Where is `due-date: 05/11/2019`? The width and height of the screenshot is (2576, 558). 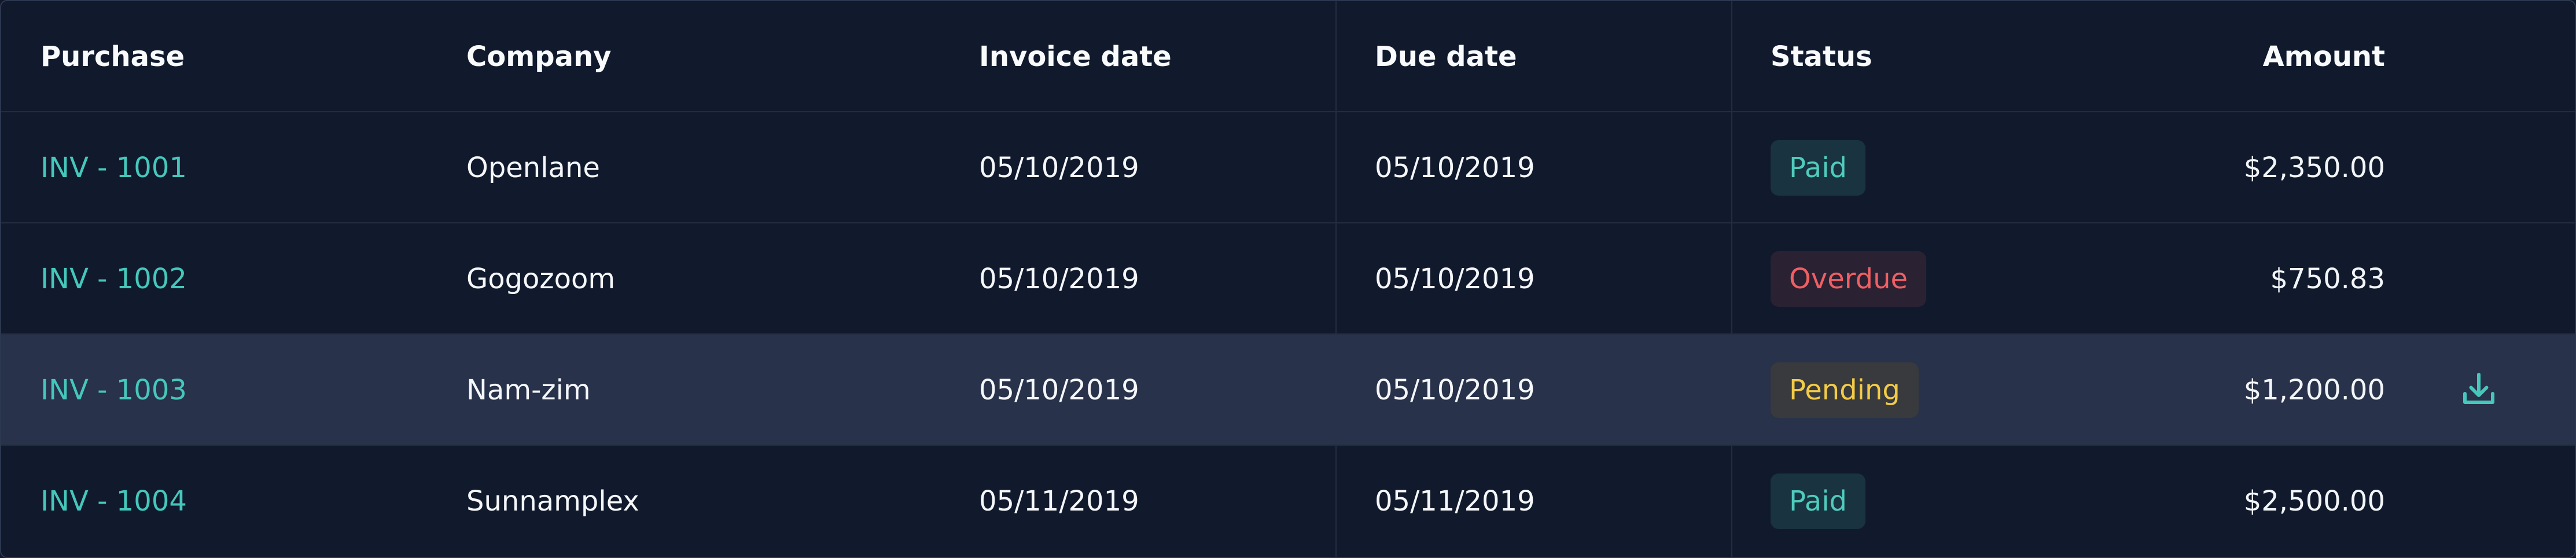 due-date: 05/11/2019 is located at coordinates (1455, 501).